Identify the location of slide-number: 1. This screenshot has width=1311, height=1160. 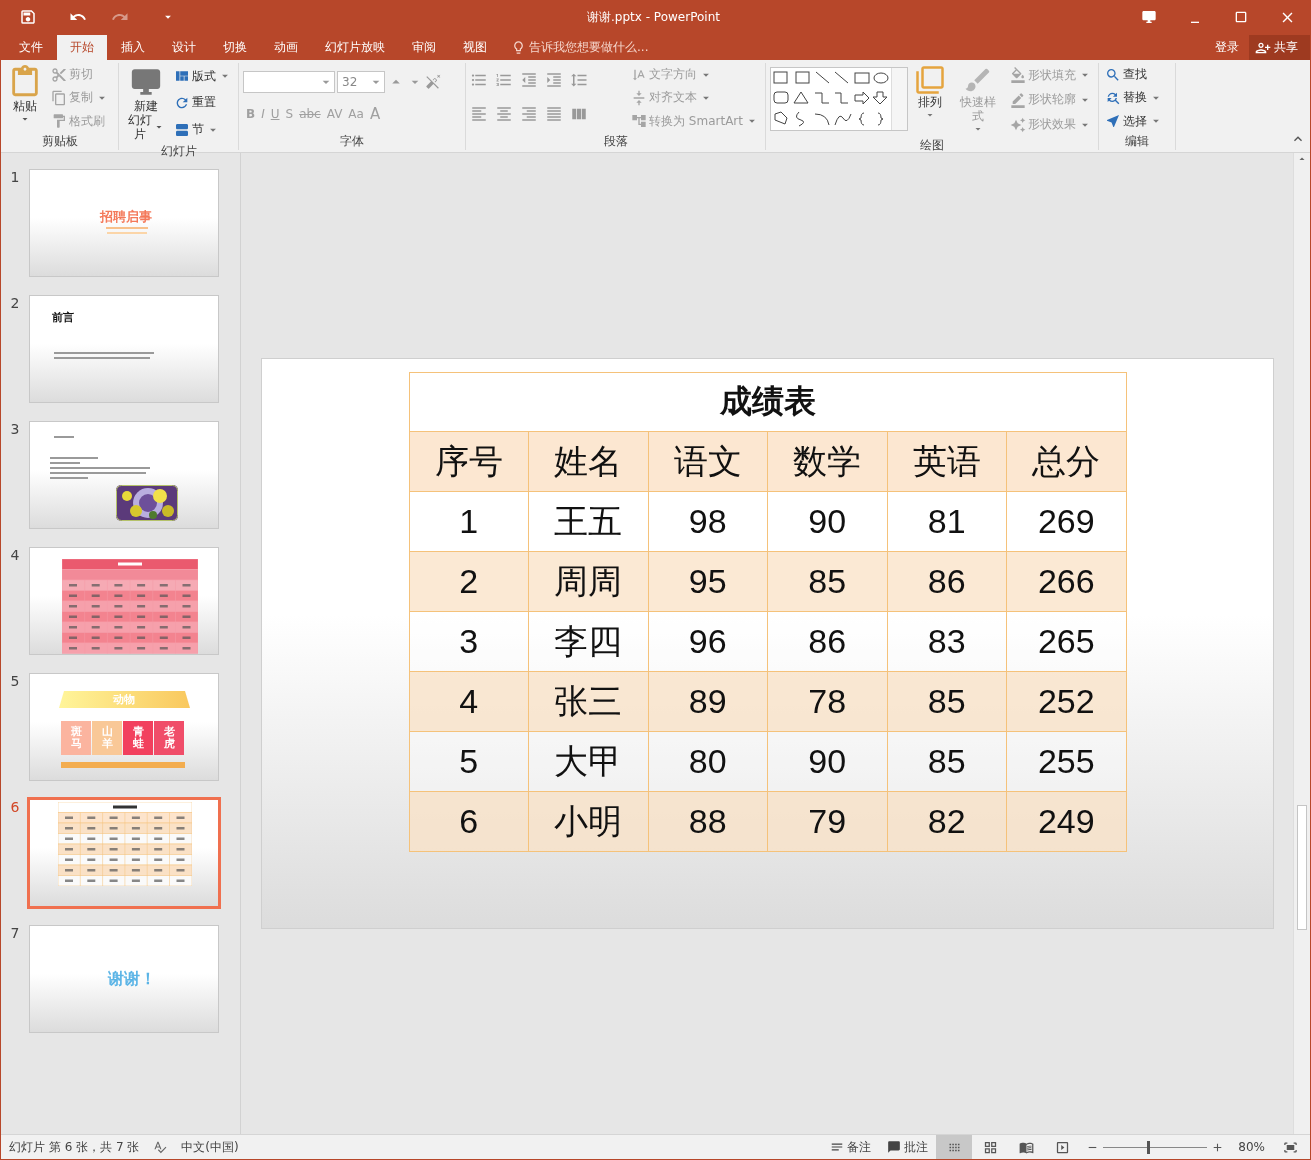
(15, 178).